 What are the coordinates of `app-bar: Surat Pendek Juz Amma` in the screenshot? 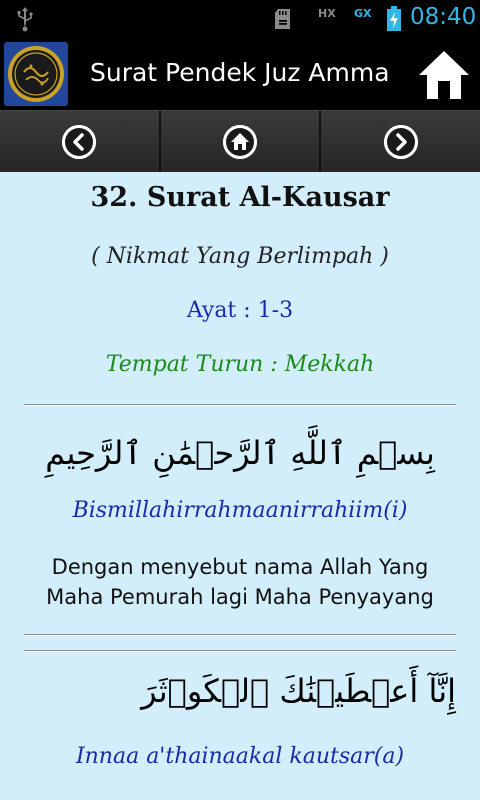 It's located at (240, 74).